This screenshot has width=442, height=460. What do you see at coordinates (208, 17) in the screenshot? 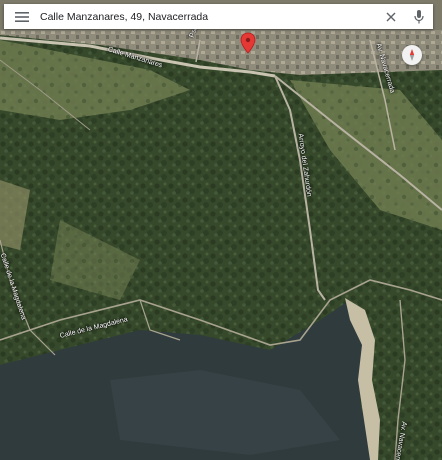
I see `search-input: Calle Manzanares, 49, Navacerrada` at bounding box center [208, 17].